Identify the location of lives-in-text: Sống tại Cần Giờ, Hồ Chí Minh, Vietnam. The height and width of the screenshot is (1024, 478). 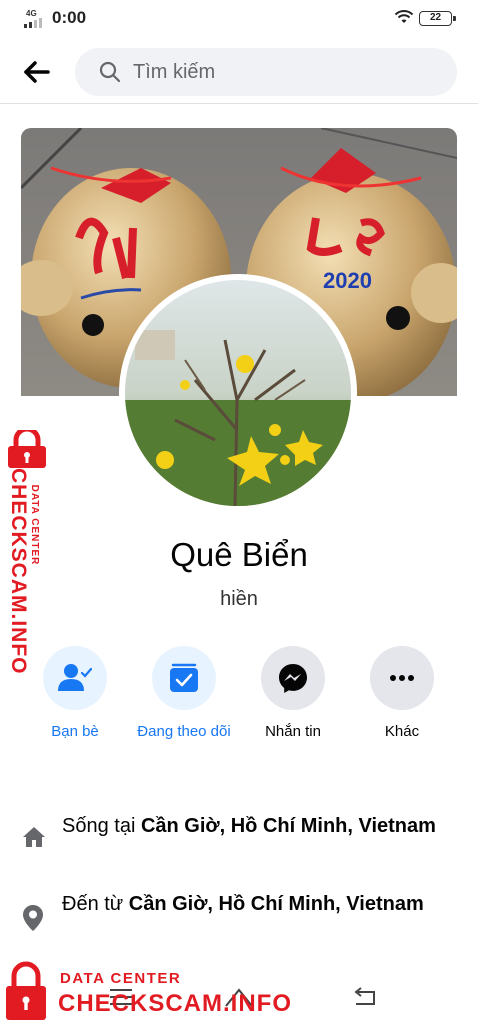
(252, 826).